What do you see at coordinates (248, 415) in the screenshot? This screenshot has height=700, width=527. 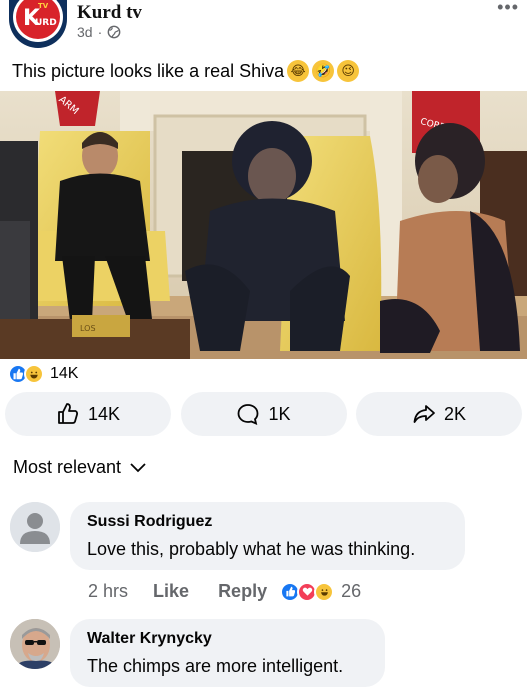 I see `comment-icon` at bounding box center [248, 415].